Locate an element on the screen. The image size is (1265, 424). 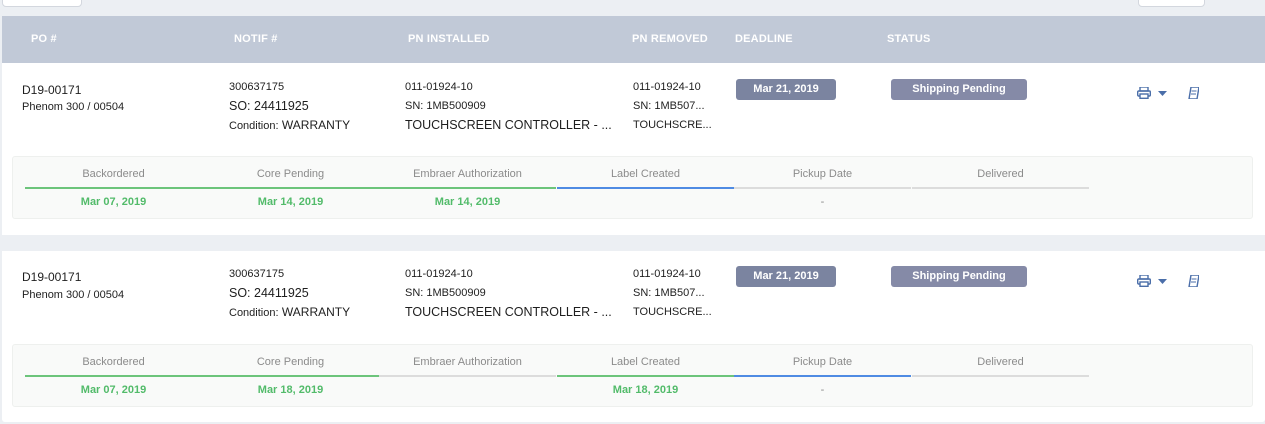
step-date-embraer-authorization: Mar 14, 2019 is located at coordinates (467, 202).